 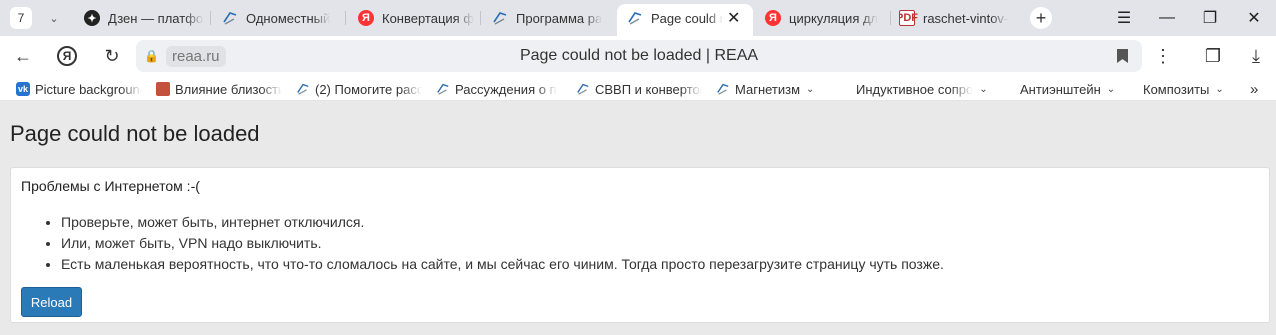 What do you see at coordinates (926, 89) in the screenshot?
I see `bookmark-folder: Индуктивное сопро ⌄` at bounding box center [926, 89].